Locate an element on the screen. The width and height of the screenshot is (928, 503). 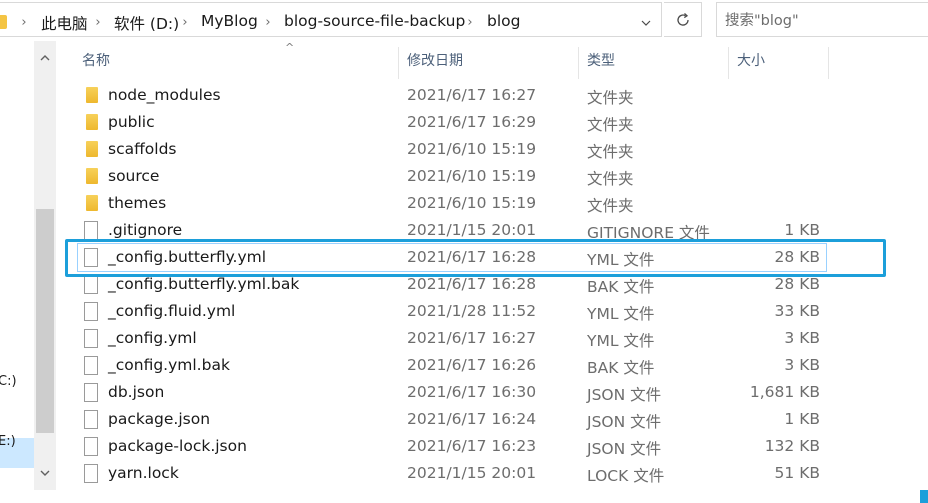
file-row: yarn.lock 2021/1/15 20:01 LOCK 文件 51 KB is located at coordinates (452, 473).